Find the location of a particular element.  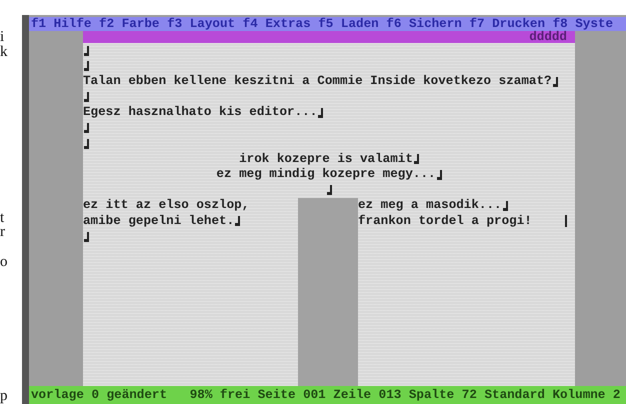

text-line: irok kozepre is valamit is located at coordinates (326, 159).